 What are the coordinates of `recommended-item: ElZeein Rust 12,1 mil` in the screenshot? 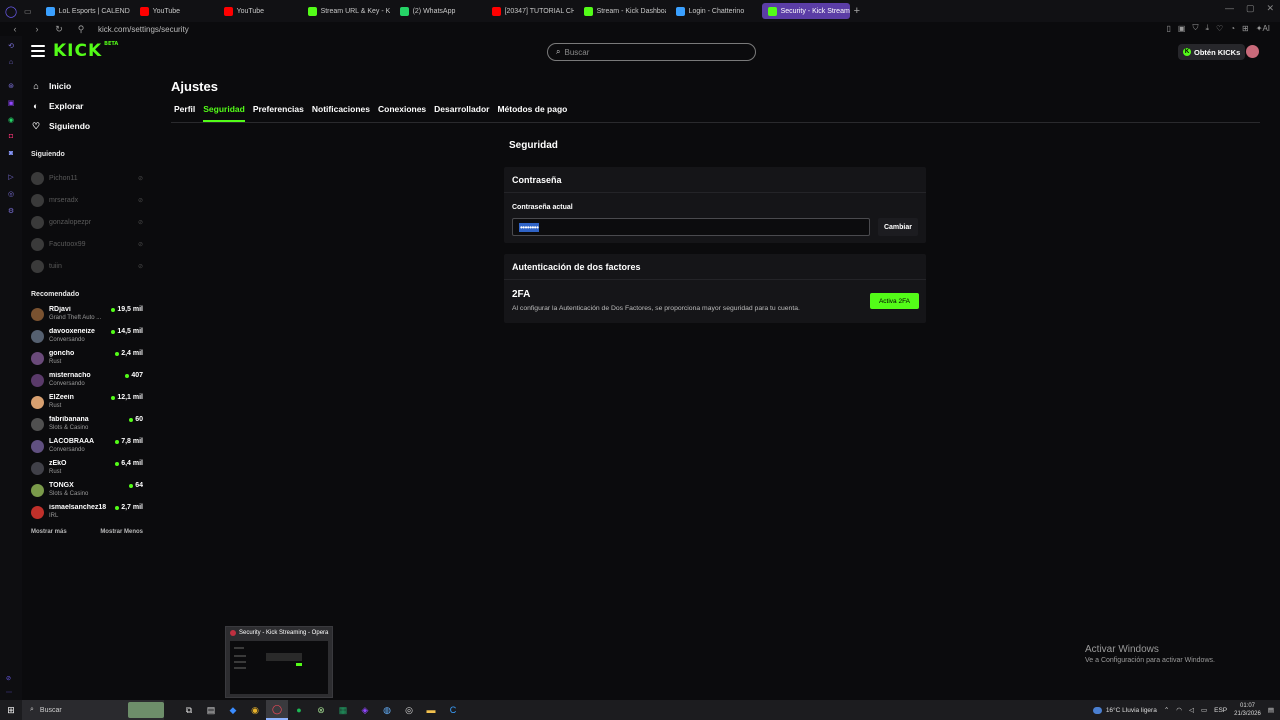 It's located at (87, 402).